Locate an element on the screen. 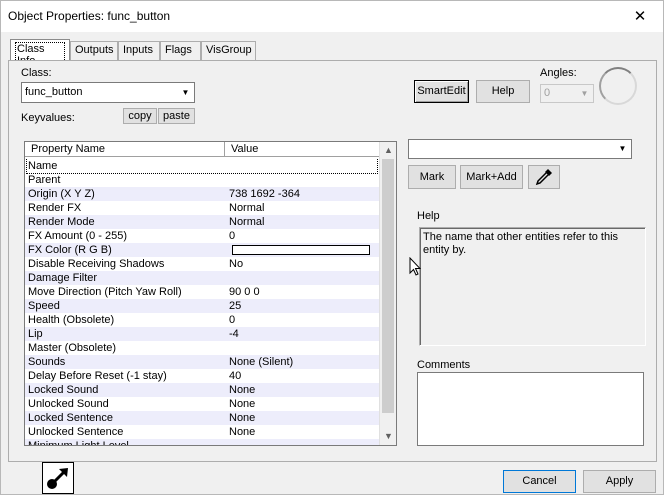  tab-visgroup-label: VisGroup is located at coordinates (229, 50).